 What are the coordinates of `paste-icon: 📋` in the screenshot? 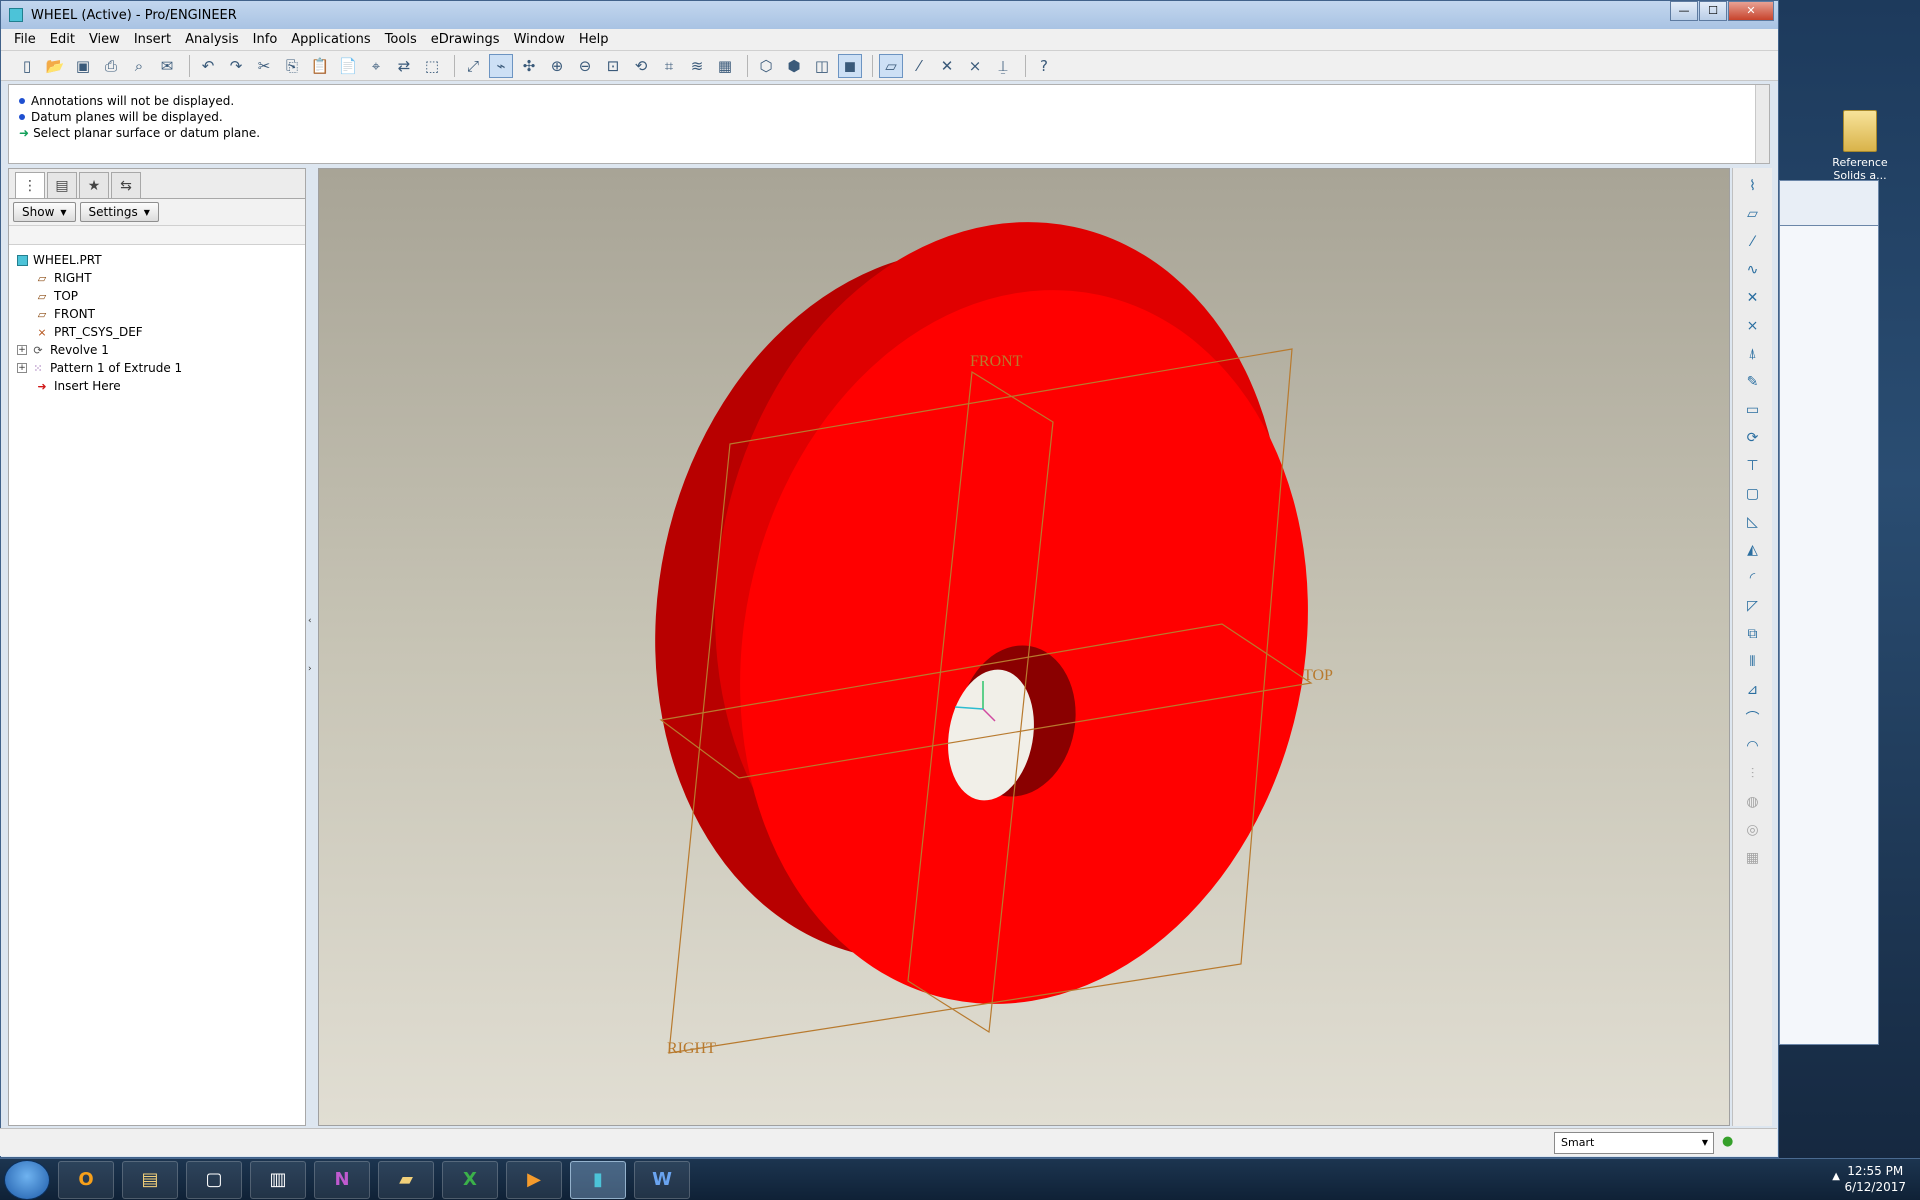 It's located at (320, 66).